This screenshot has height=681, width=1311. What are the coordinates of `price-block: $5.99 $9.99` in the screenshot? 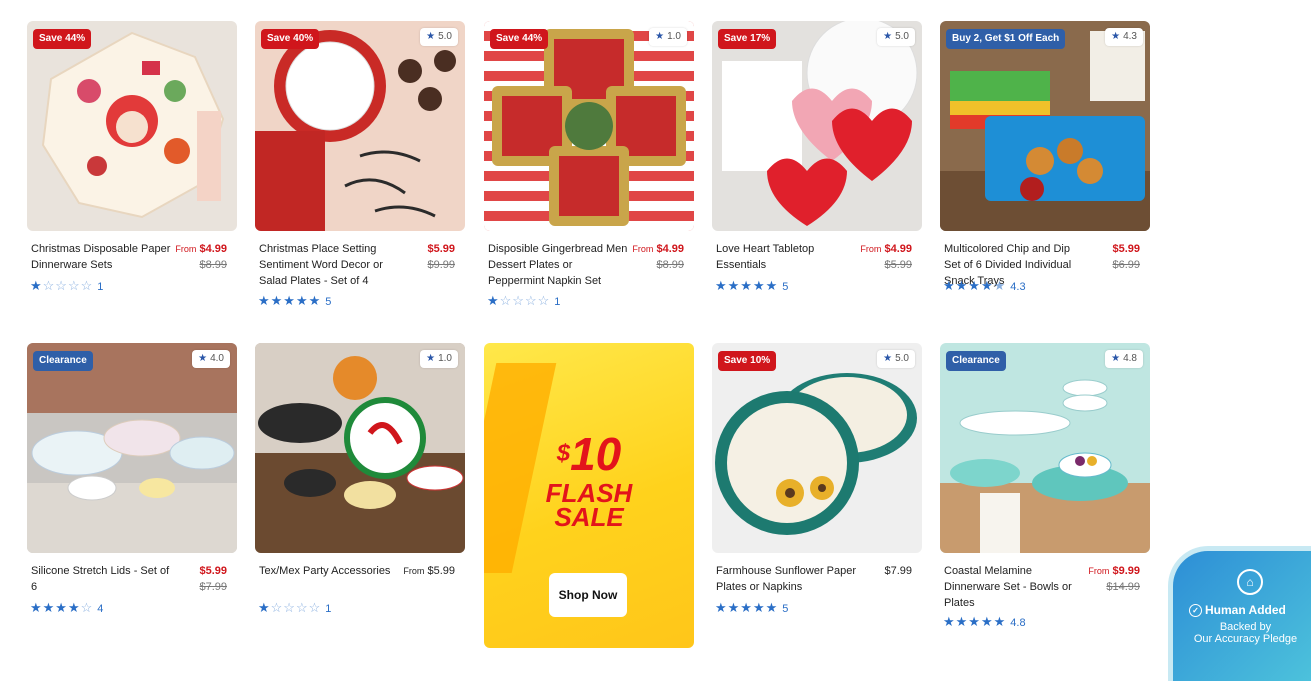 It's located at (441, 257).